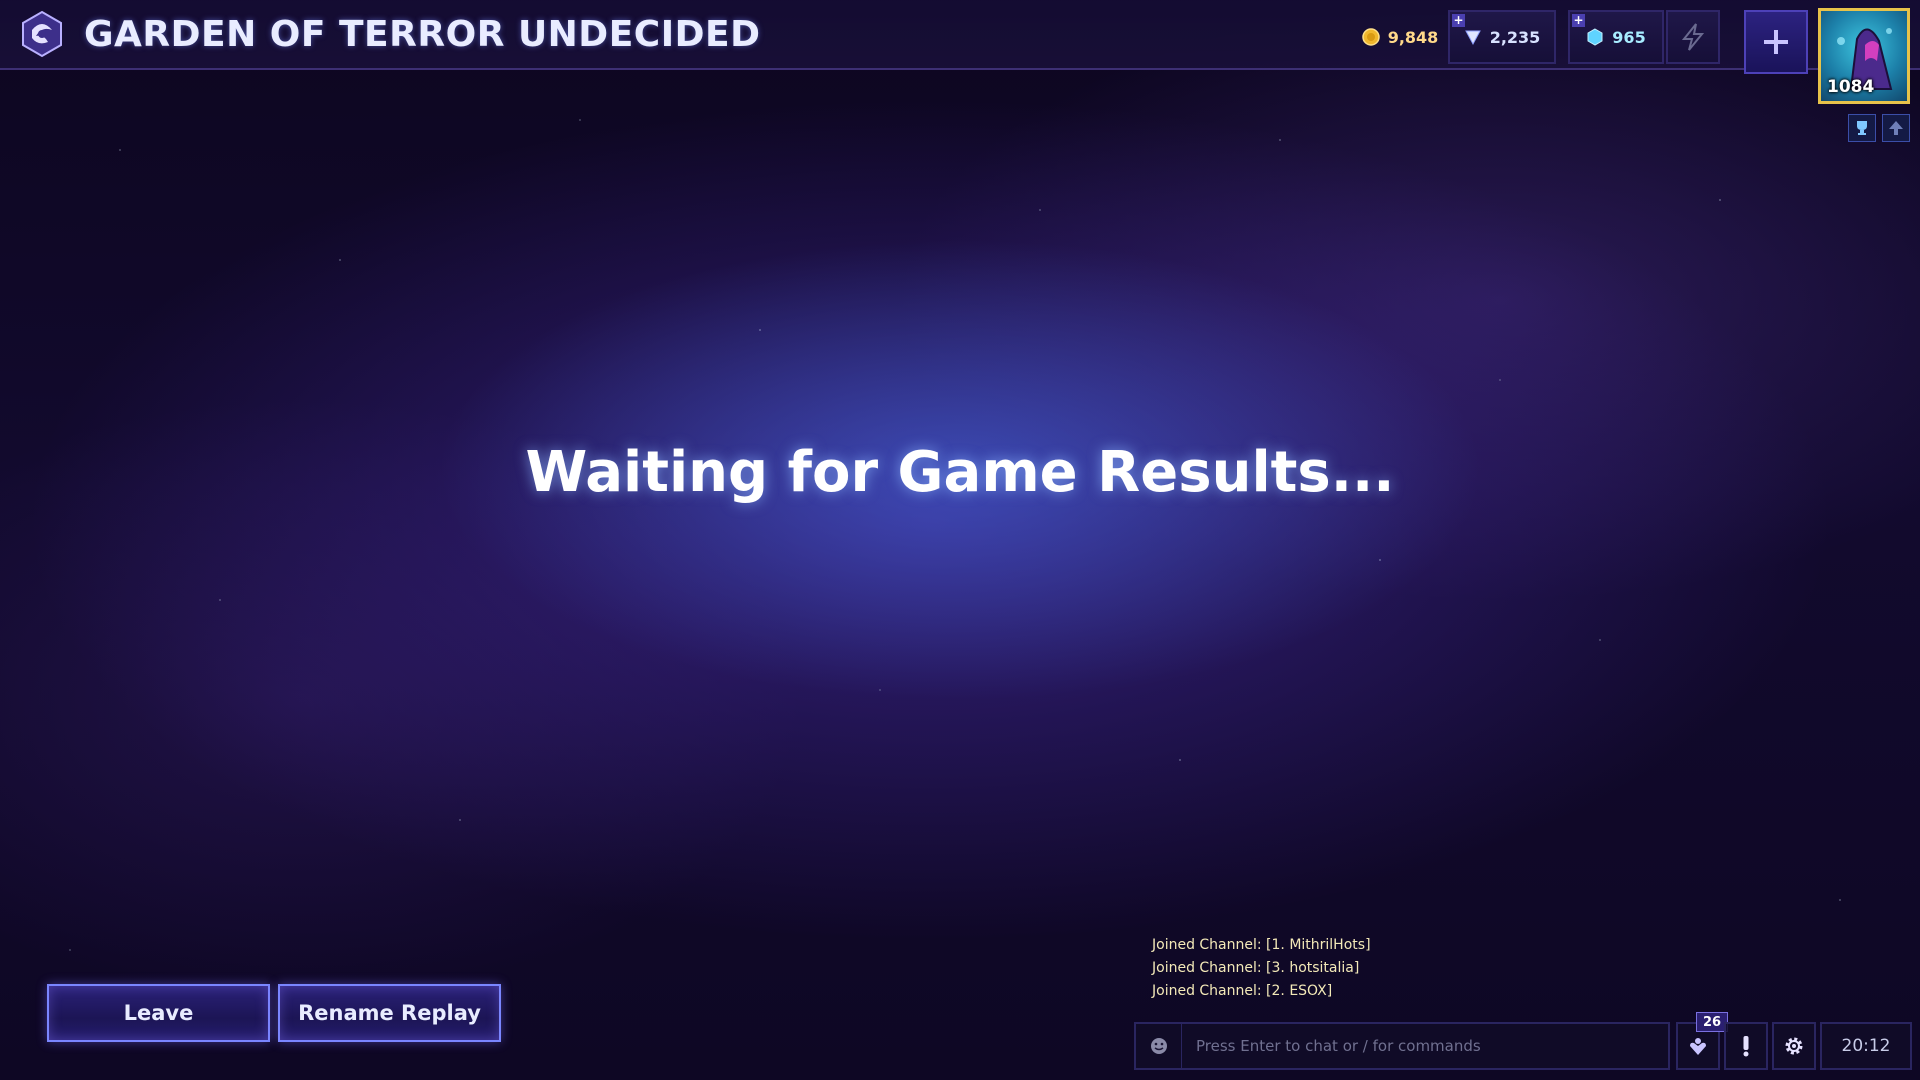 The width and height of the screenshot is (1920, 1080). Describe the element at coordinates (1370, 37) in the screenshot. I see `gold-coin-icon` at that location.